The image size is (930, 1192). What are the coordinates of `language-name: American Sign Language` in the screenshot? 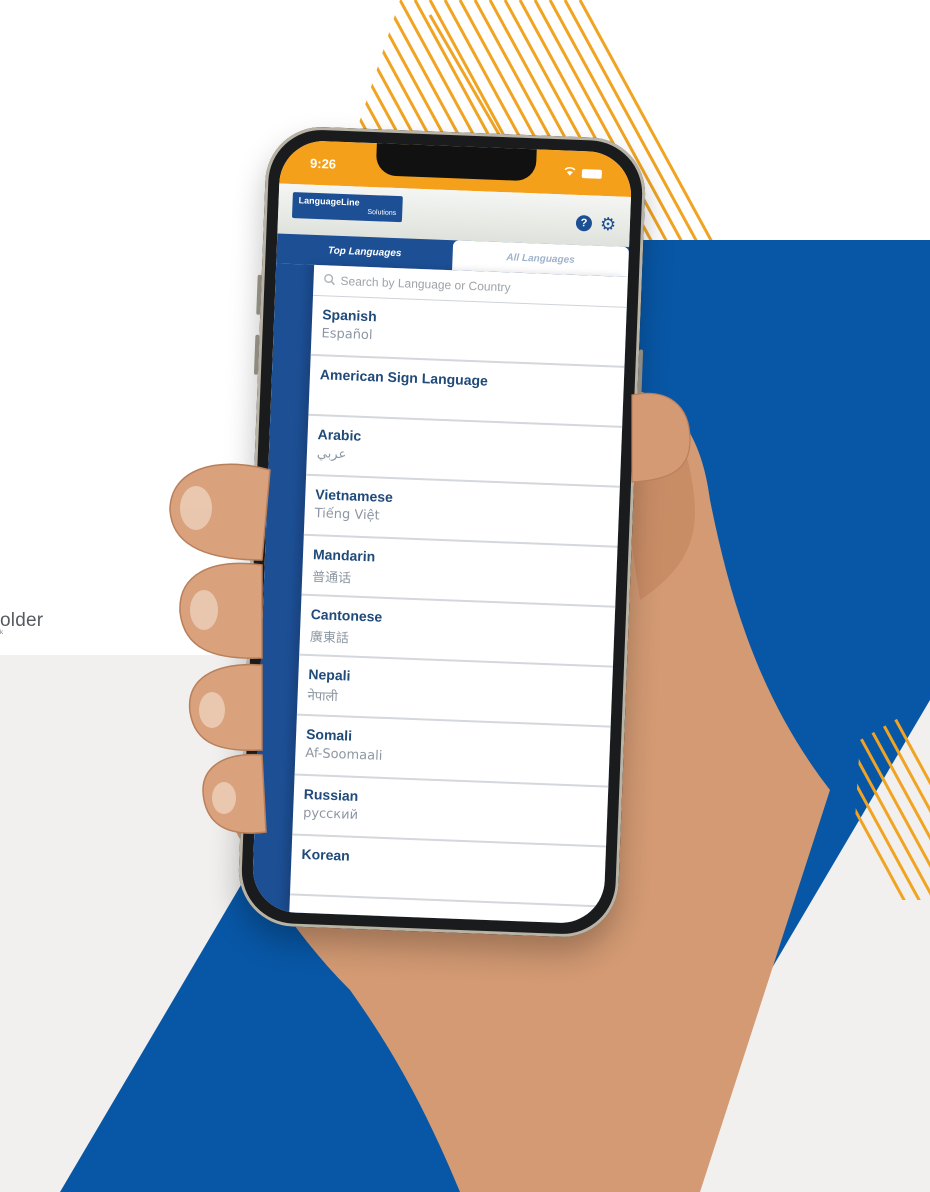 It's located at (404, 377).